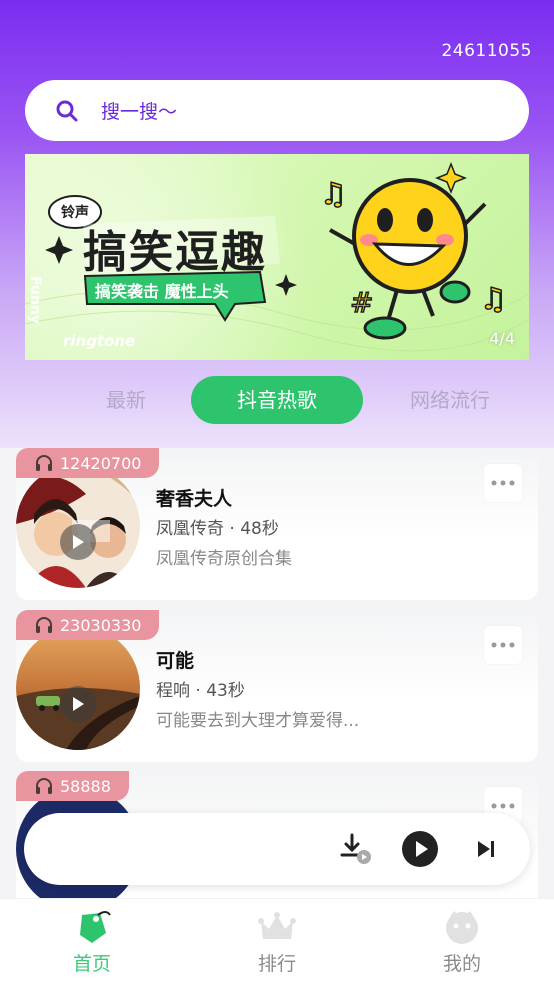 Image resolution: width=554 pixels, height=984 pixels. Describe the element at coordinates (126, 400) in the screenshot. I see `tab-latest: 最新` at that location.